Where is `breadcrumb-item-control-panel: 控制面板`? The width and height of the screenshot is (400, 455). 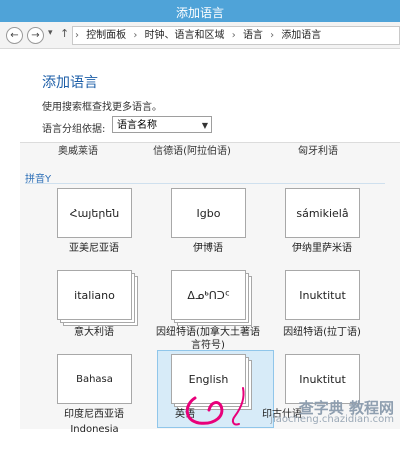
breadcrumb-item-control-panel: 控制面板 is located at coordinates (106, 35).